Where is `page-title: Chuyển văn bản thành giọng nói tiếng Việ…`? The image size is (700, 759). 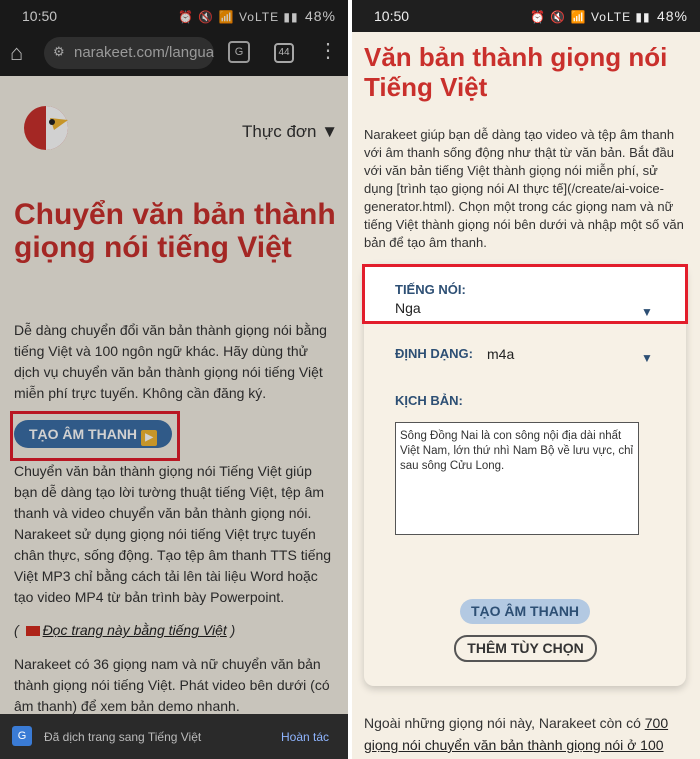
page-title: Chuyển văn bản thành giọng nói tiếng Việ… is located at coordinates (175, 231).